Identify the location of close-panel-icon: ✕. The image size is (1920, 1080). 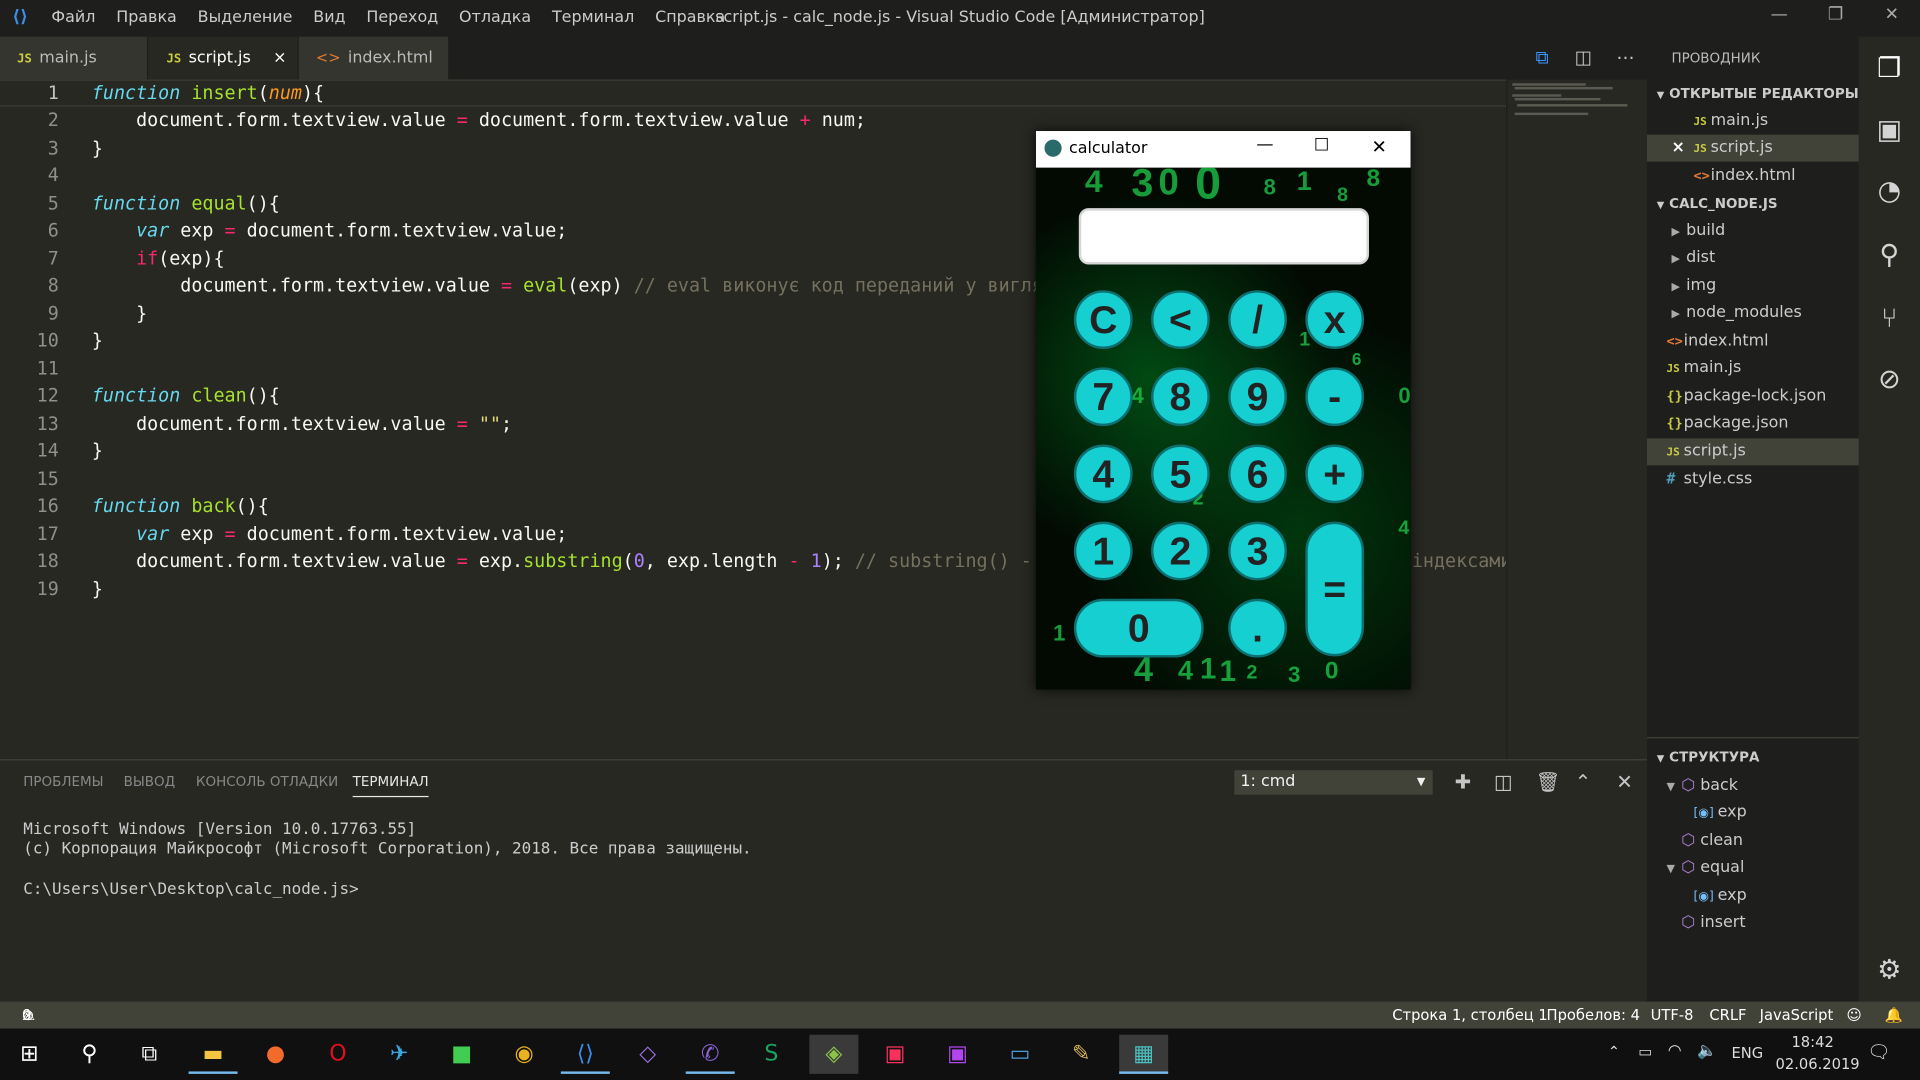
(1624, 781).